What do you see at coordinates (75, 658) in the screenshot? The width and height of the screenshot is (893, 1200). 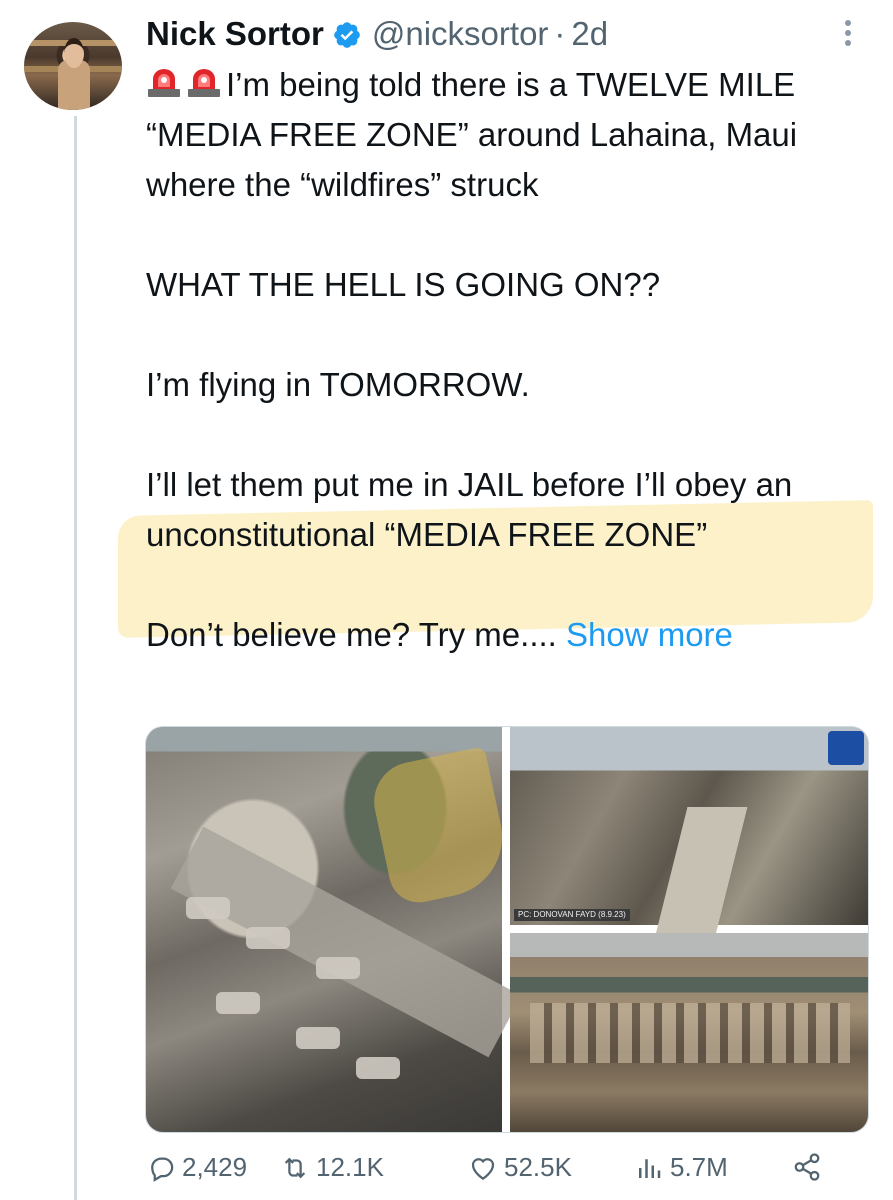 I see `thread-line` at bounding box center [75, 658].